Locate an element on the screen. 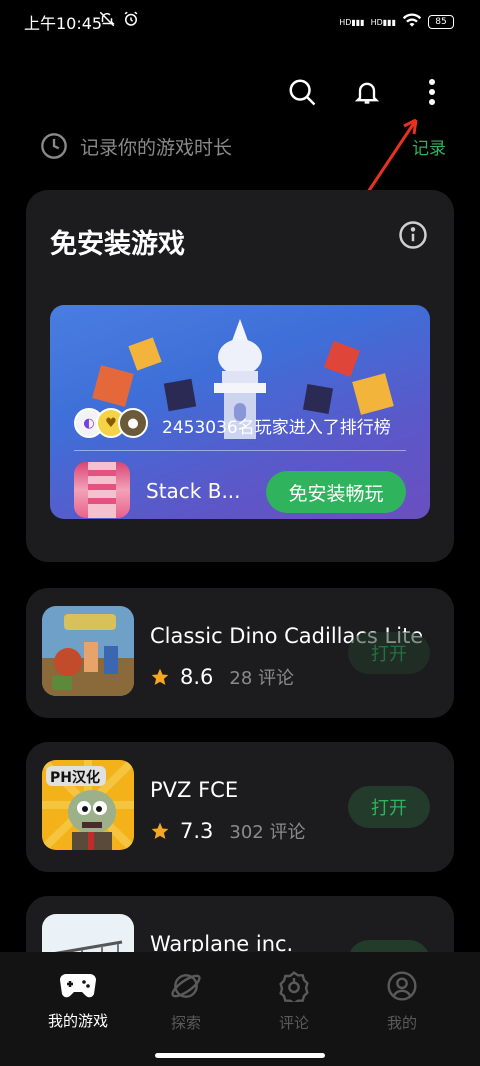 The width and height of the screenshot is (480, 1066). game-card: PH汉化 PVZ FCE 7.3 302 评论 打开 is located at coordinates (240, 807).